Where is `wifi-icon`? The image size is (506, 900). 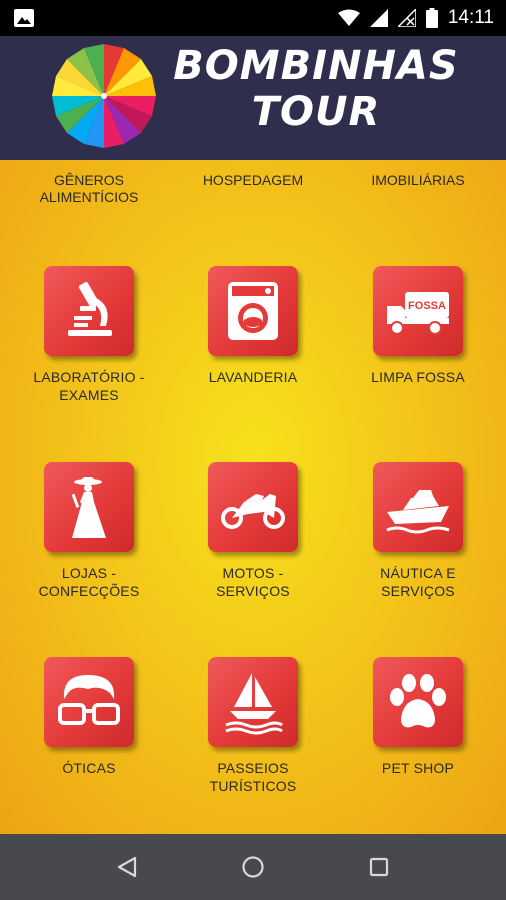
wifi-icon is located at coordinates (348, 17).